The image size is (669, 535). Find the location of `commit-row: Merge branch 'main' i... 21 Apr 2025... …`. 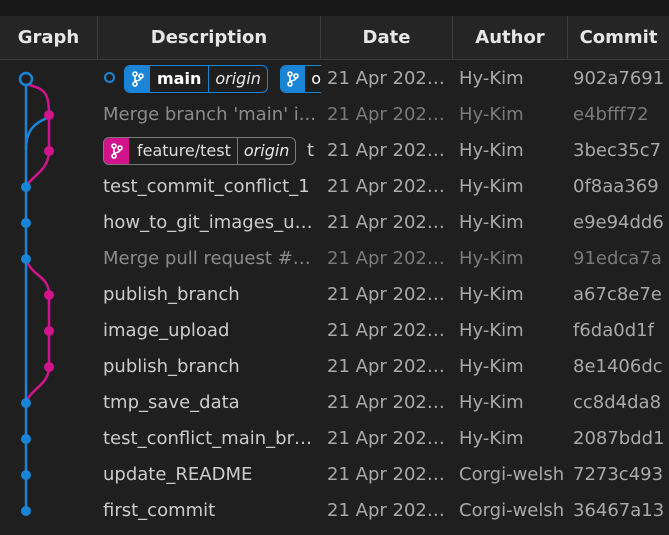

commit-row: Merge branch 'main' i... 21 Apr 2025... … is located at coordinates (334, 115).